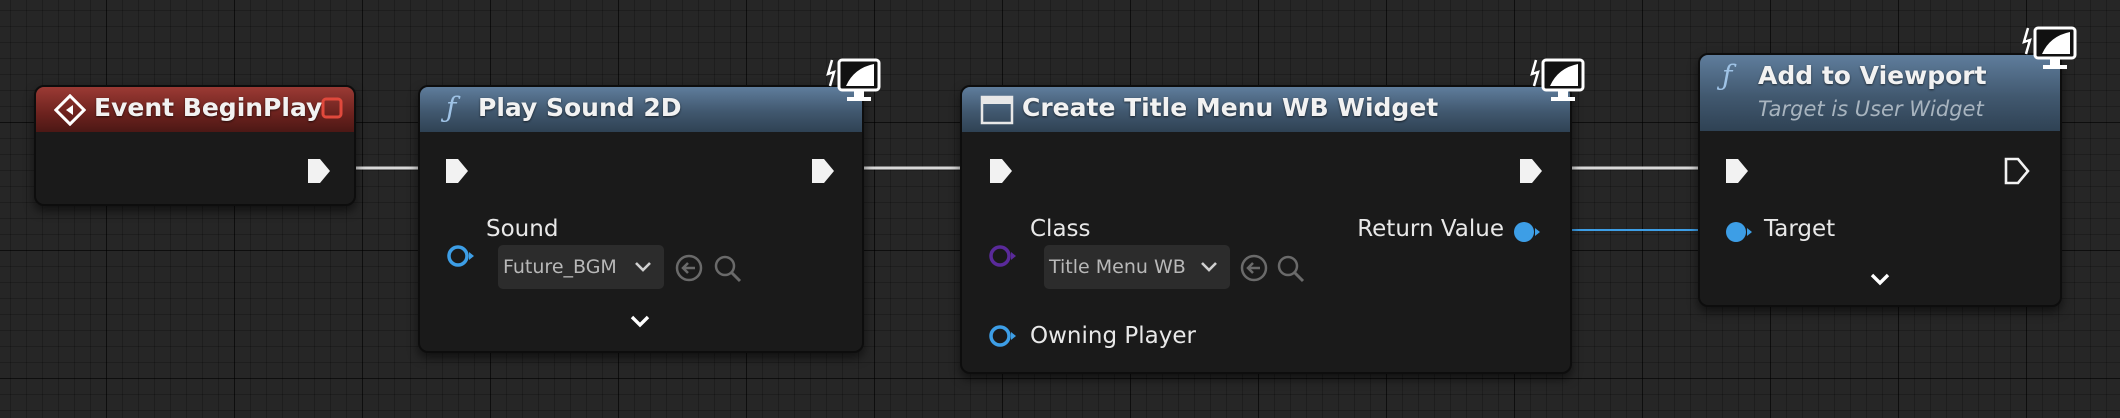 Image resolution: width=2120 pixels, height=418 pixels. What do you see at coordinates (1060, 229) in the screenshot?
I see `class-pin-label: Class` at bounding box center [1060, 229].